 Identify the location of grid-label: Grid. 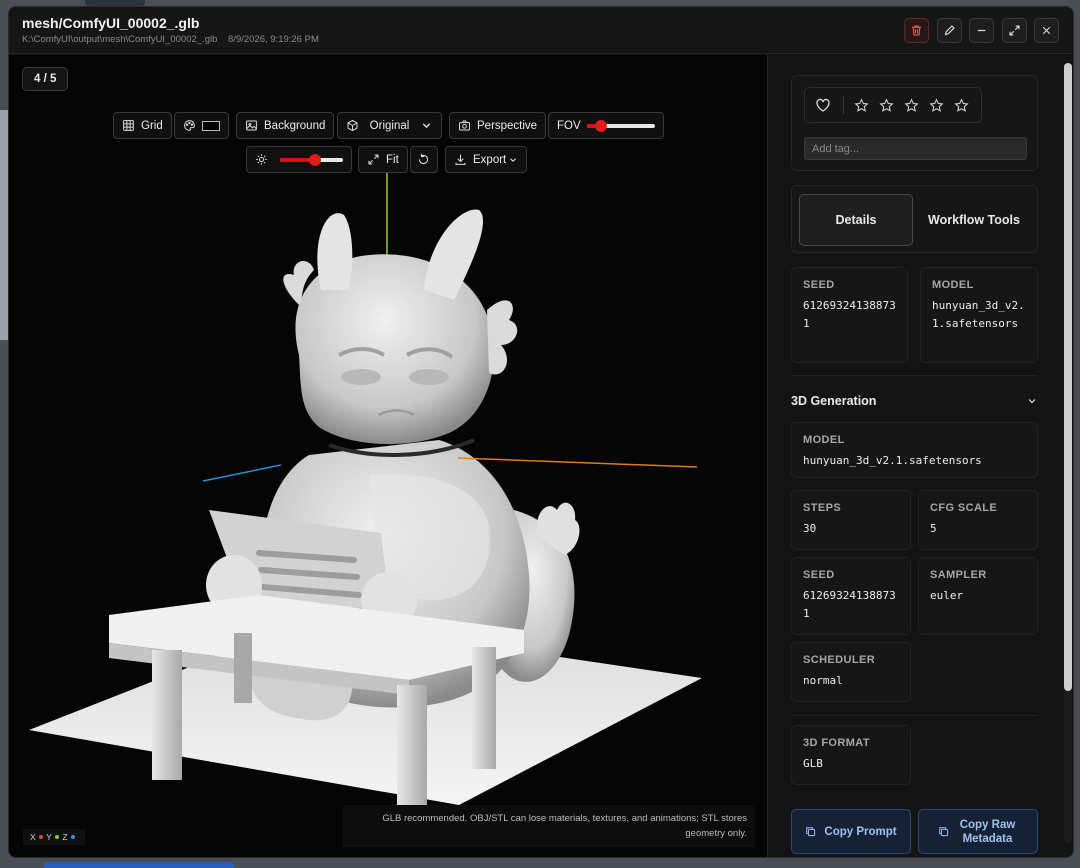
(152, 125).